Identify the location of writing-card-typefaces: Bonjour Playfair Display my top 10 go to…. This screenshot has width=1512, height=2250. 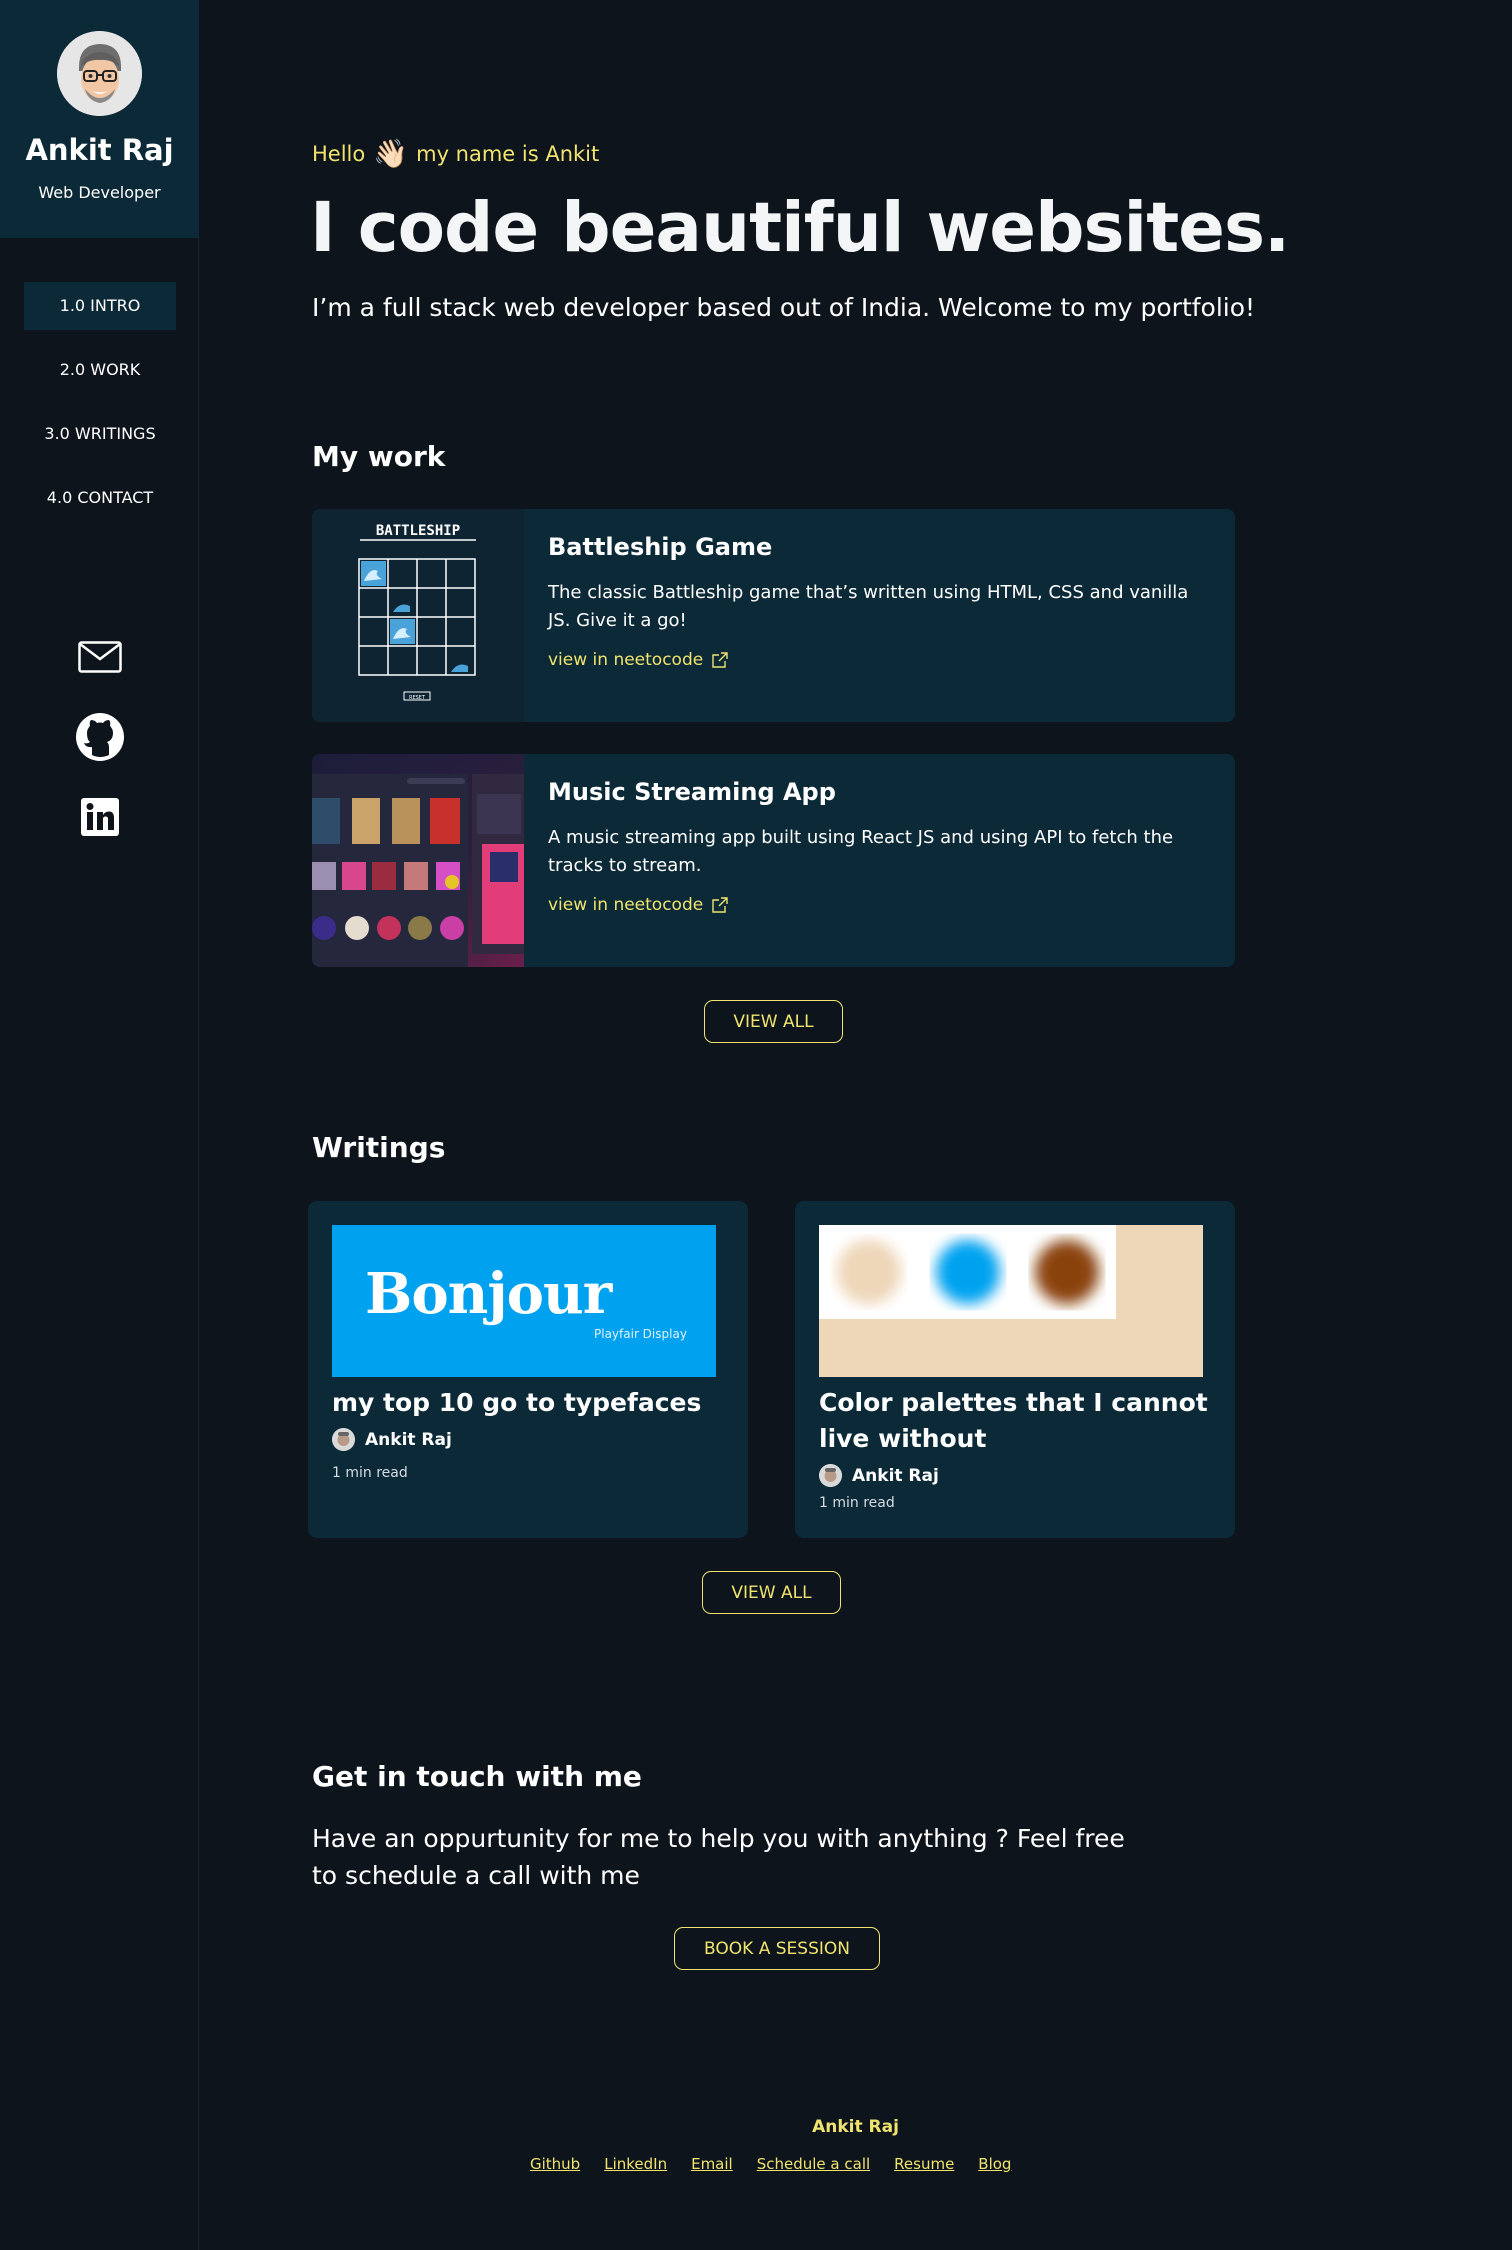
(528, 1369).